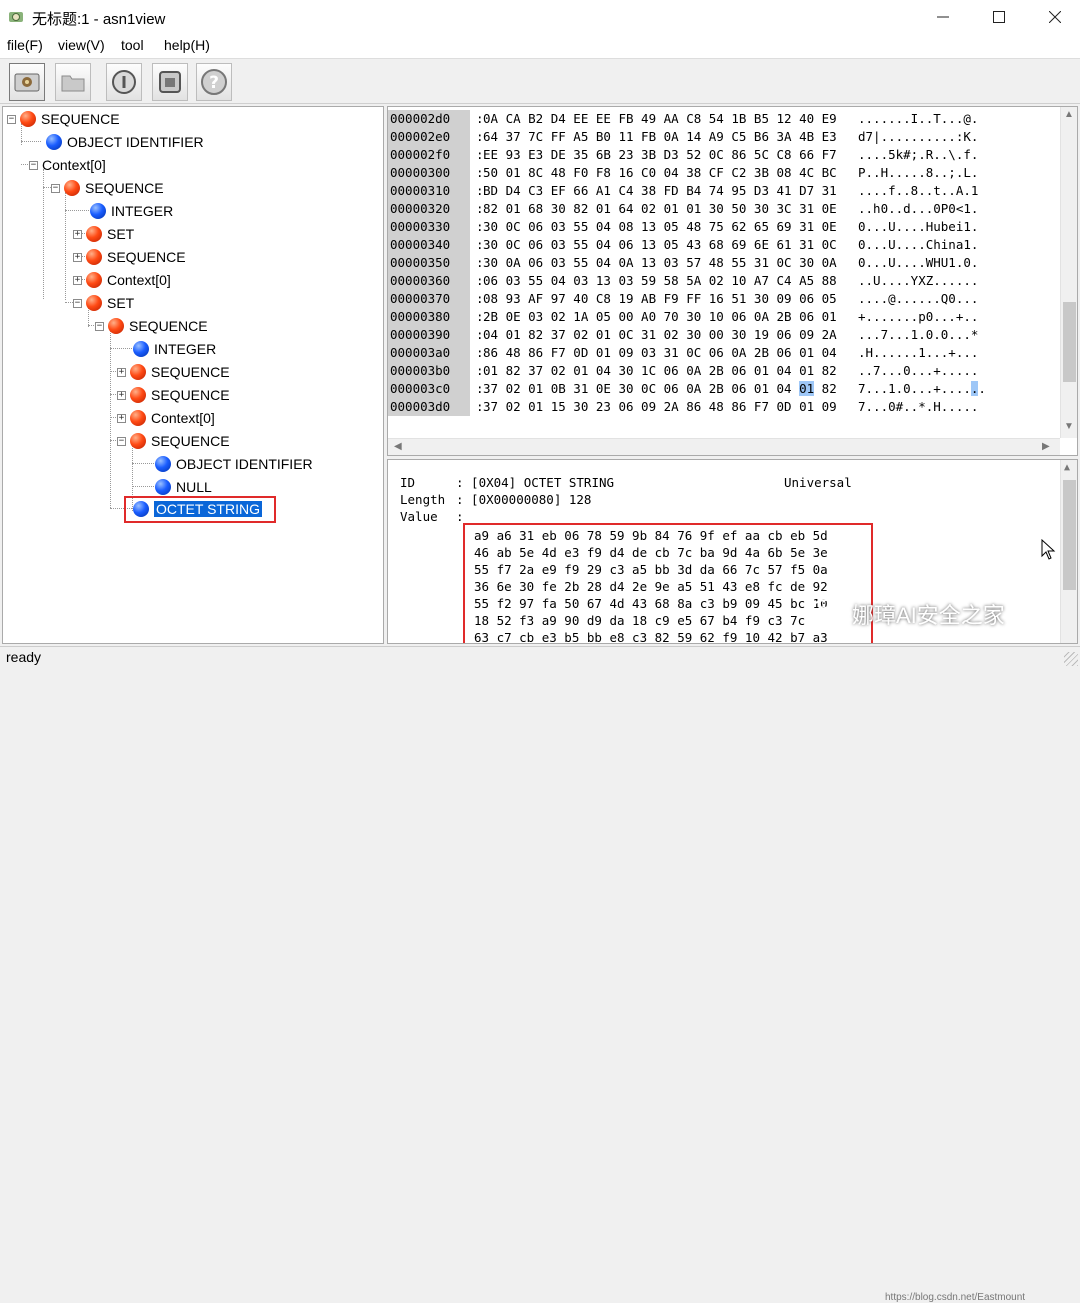 This screenshot has width=1080, height=1303. I want to click on watermark-url: https://blog.csdn.net/Eastmount, so click(955, 1297).